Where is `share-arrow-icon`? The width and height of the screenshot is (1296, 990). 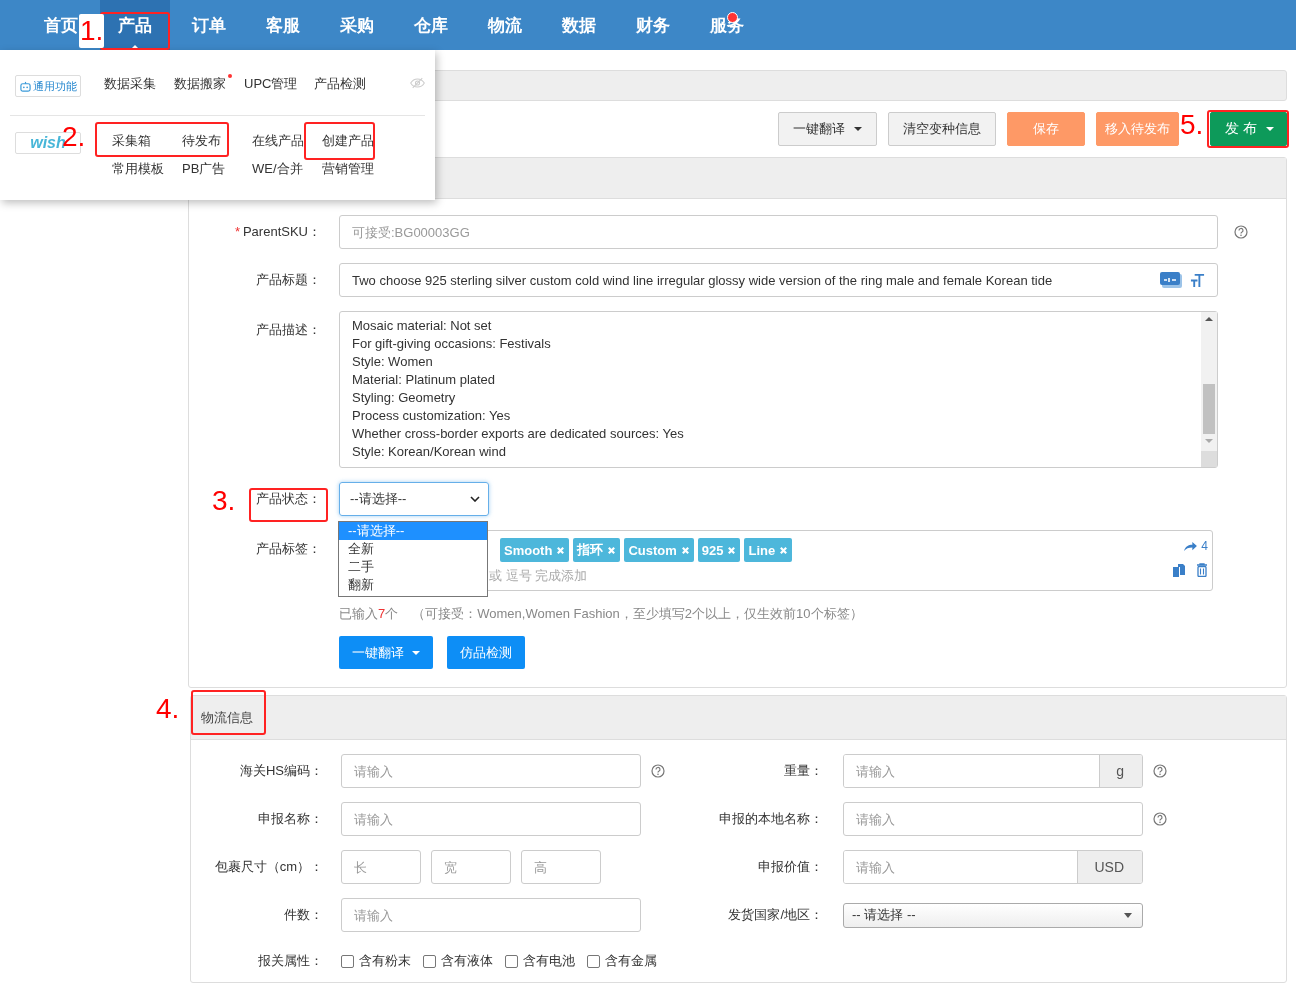 share-arrow-icon is located at coordinates (1191, 546).